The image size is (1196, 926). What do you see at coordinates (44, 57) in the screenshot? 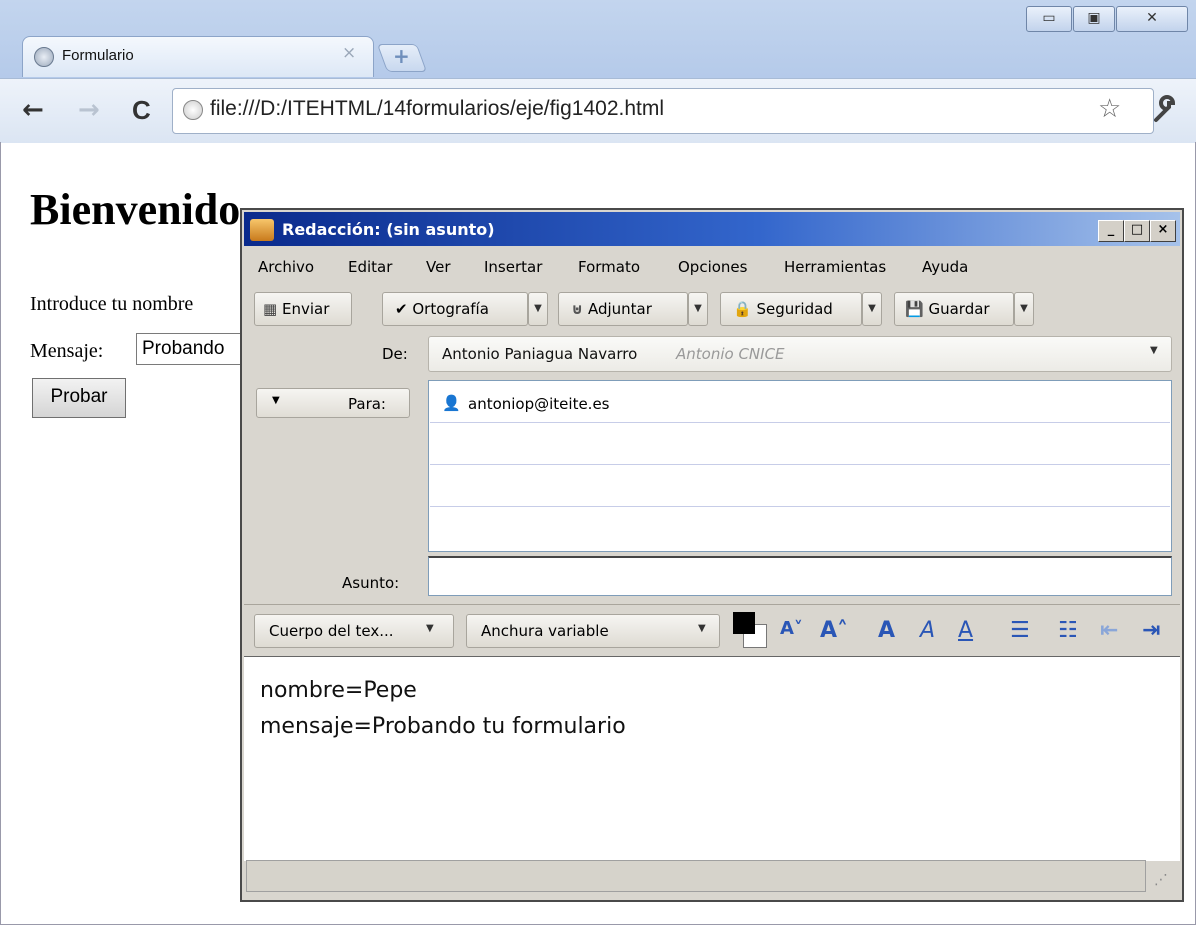
I see `globe-icon` at bounding box center [44, 57].